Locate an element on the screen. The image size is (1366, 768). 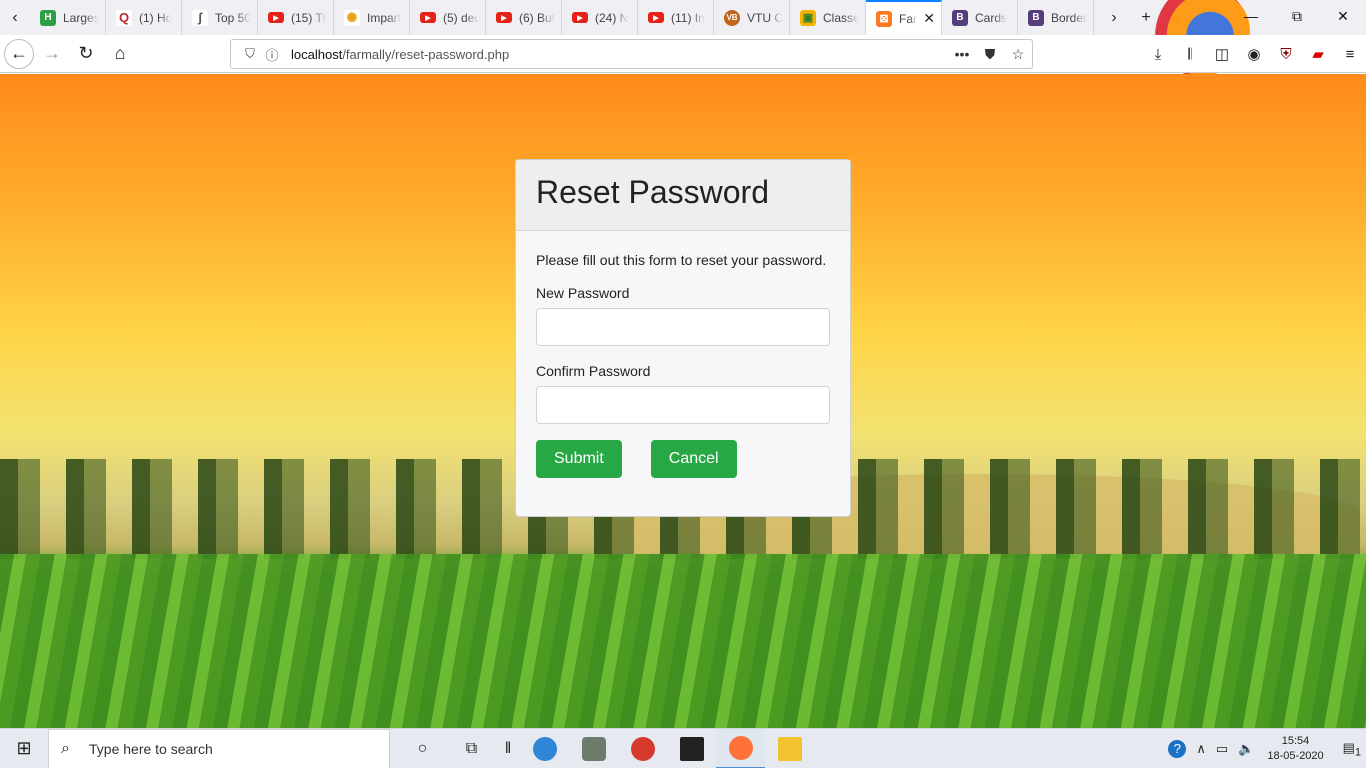
url-path: /farmally/reset-password.php is located at coordinates (426, 54).